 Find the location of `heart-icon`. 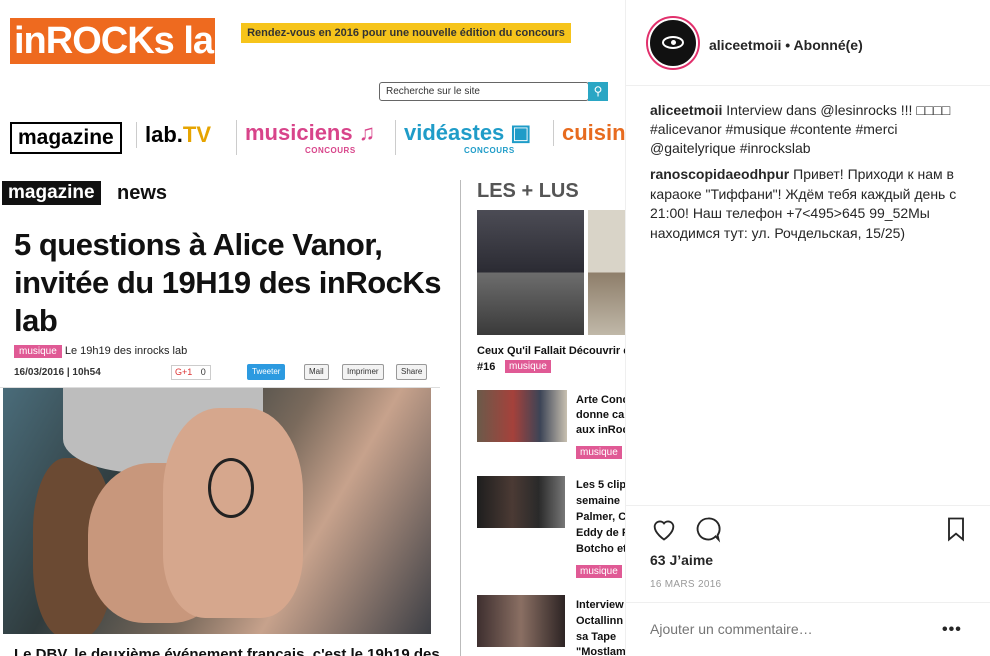

heart-icon is located at coordinates (664, 529).